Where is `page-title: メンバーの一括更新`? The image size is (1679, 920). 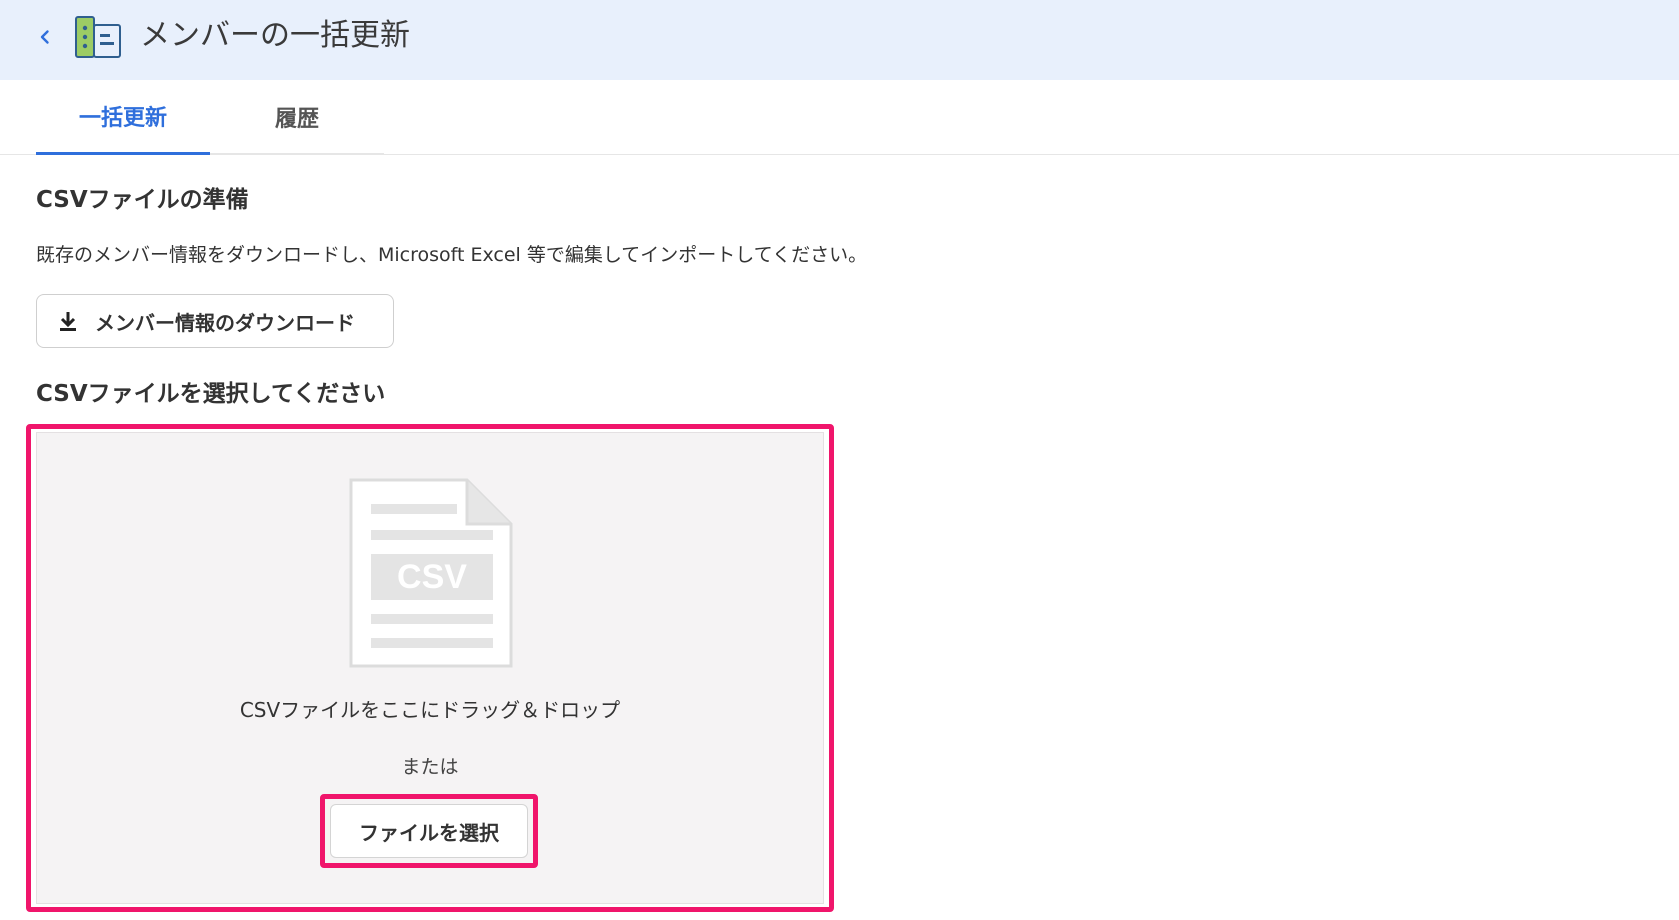 page-title: メンバーの一括更新 is located at coordinates (275, 35).